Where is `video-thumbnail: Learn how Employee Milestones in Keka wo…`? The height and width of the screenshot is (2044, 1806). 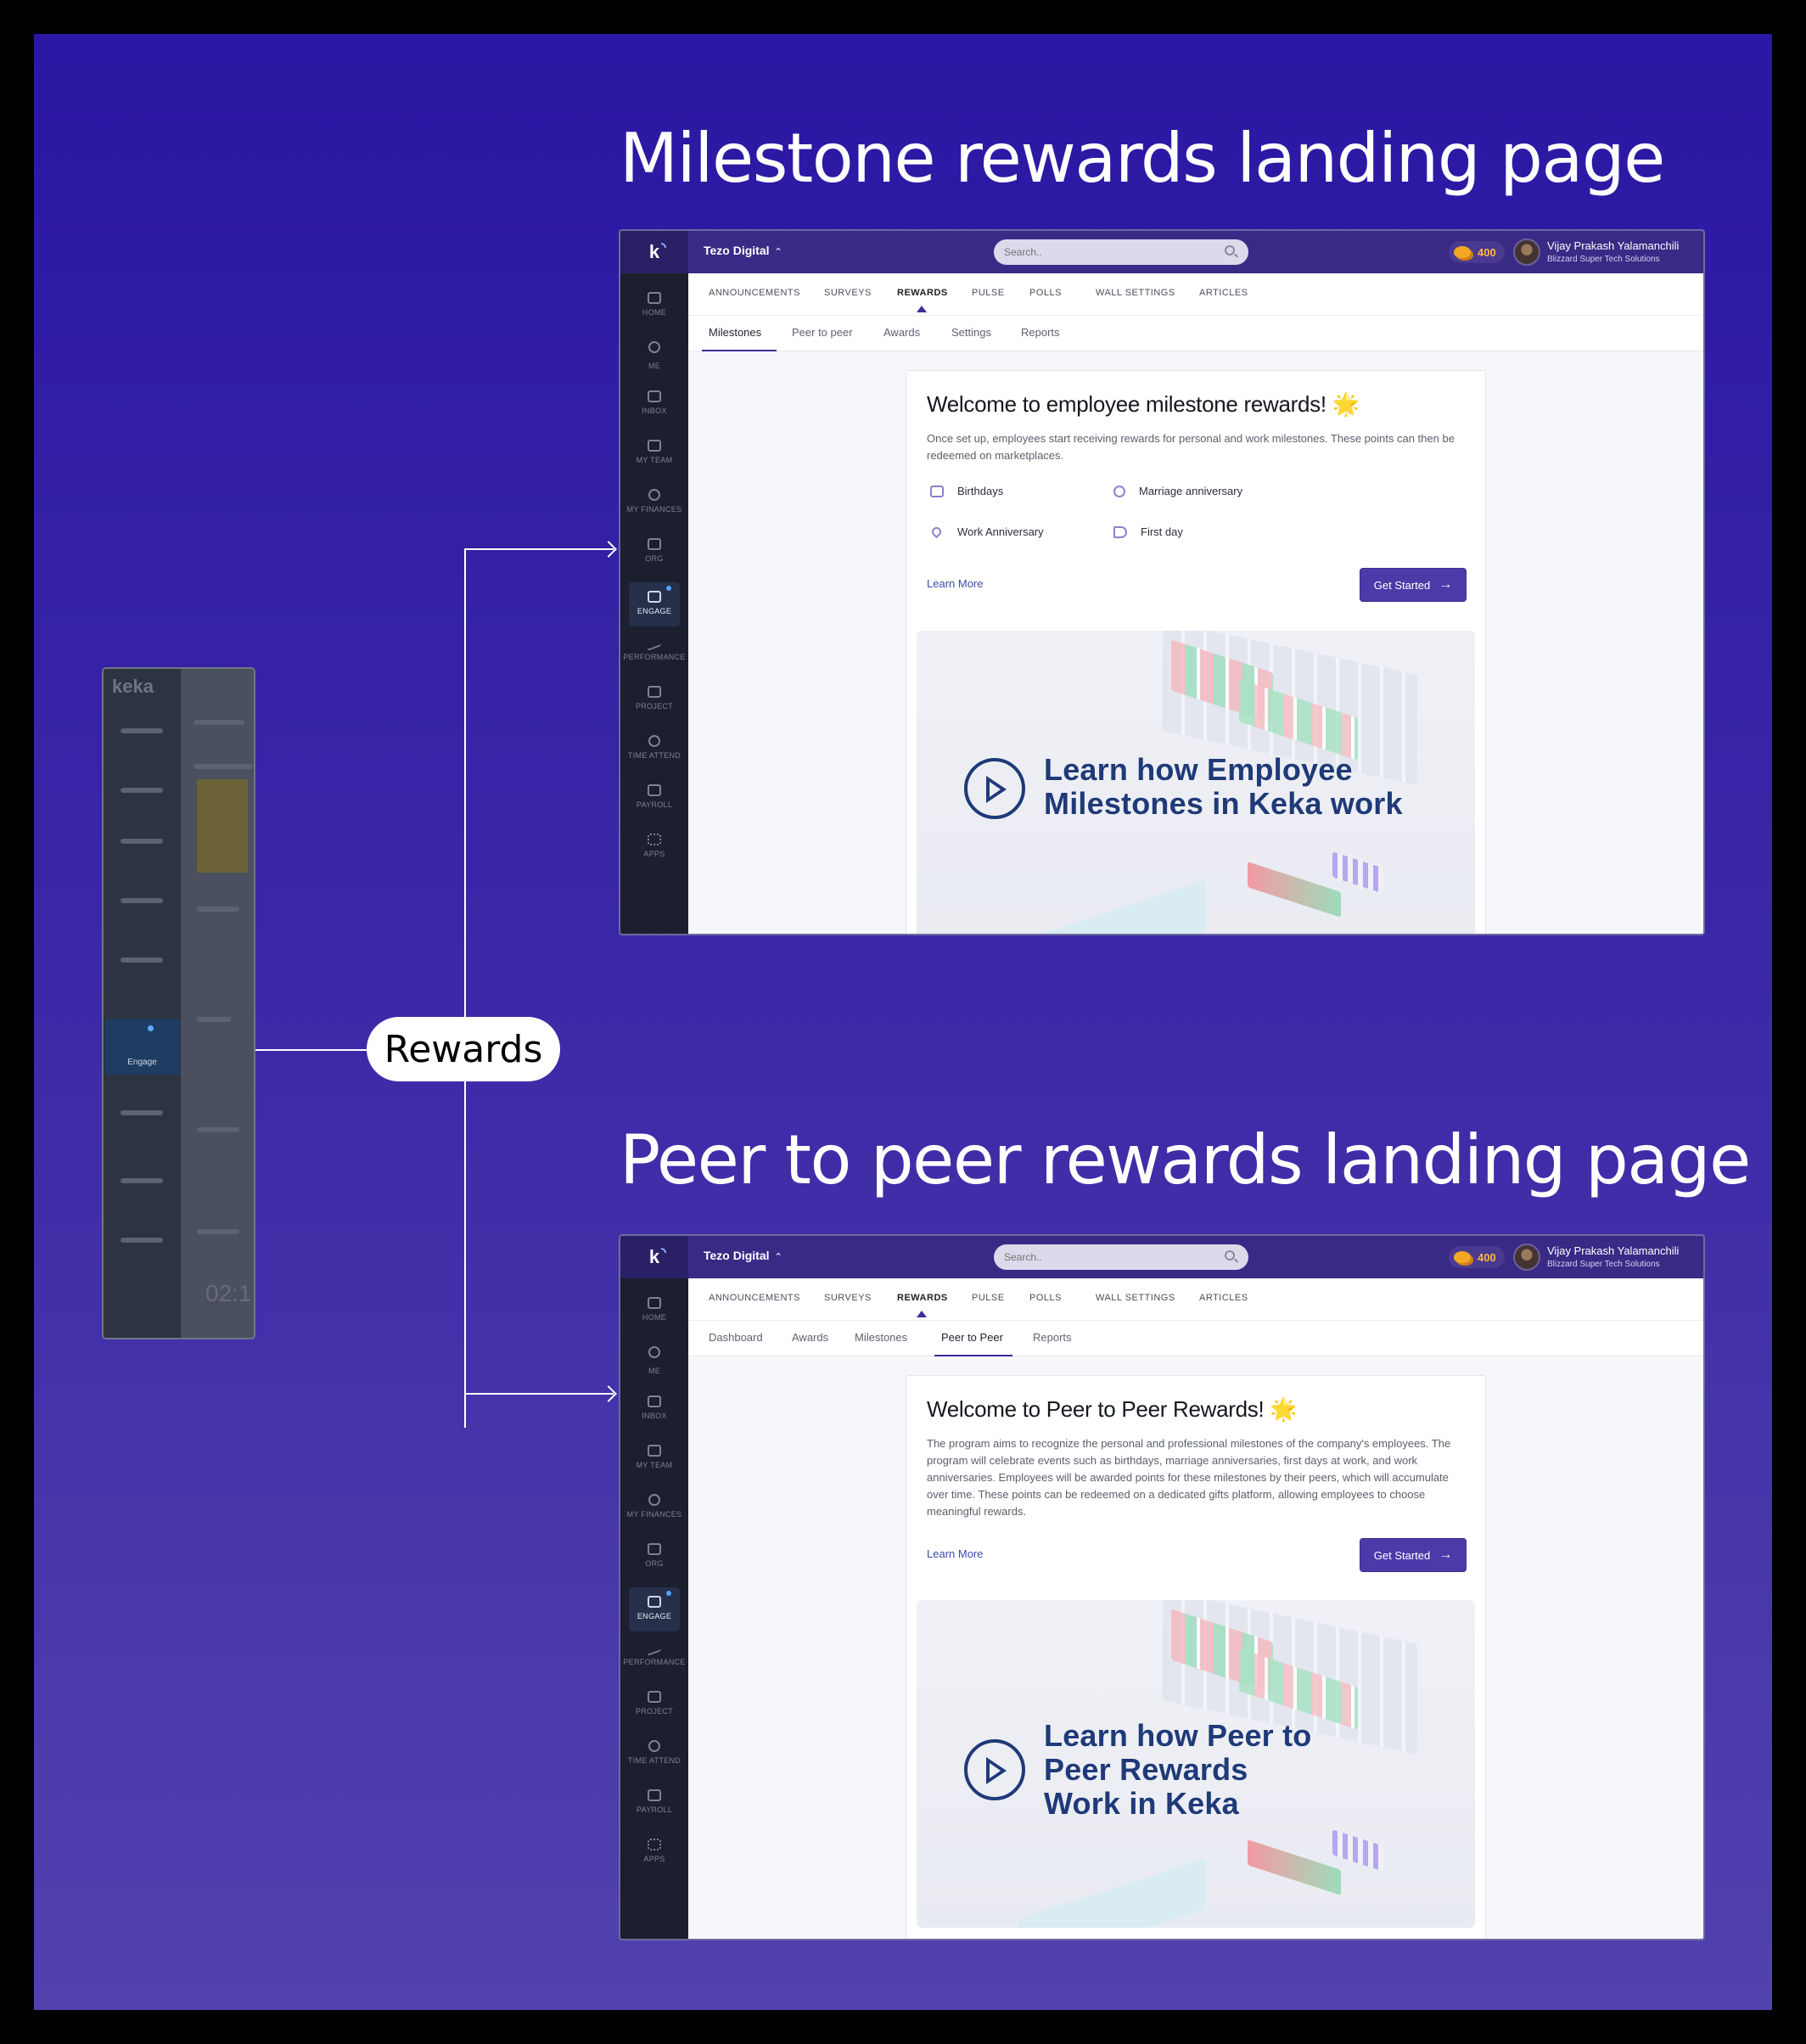 video-thumbnail: Learn how Employee Milestones in Keka wo… is located at coordinates (1196, 782).